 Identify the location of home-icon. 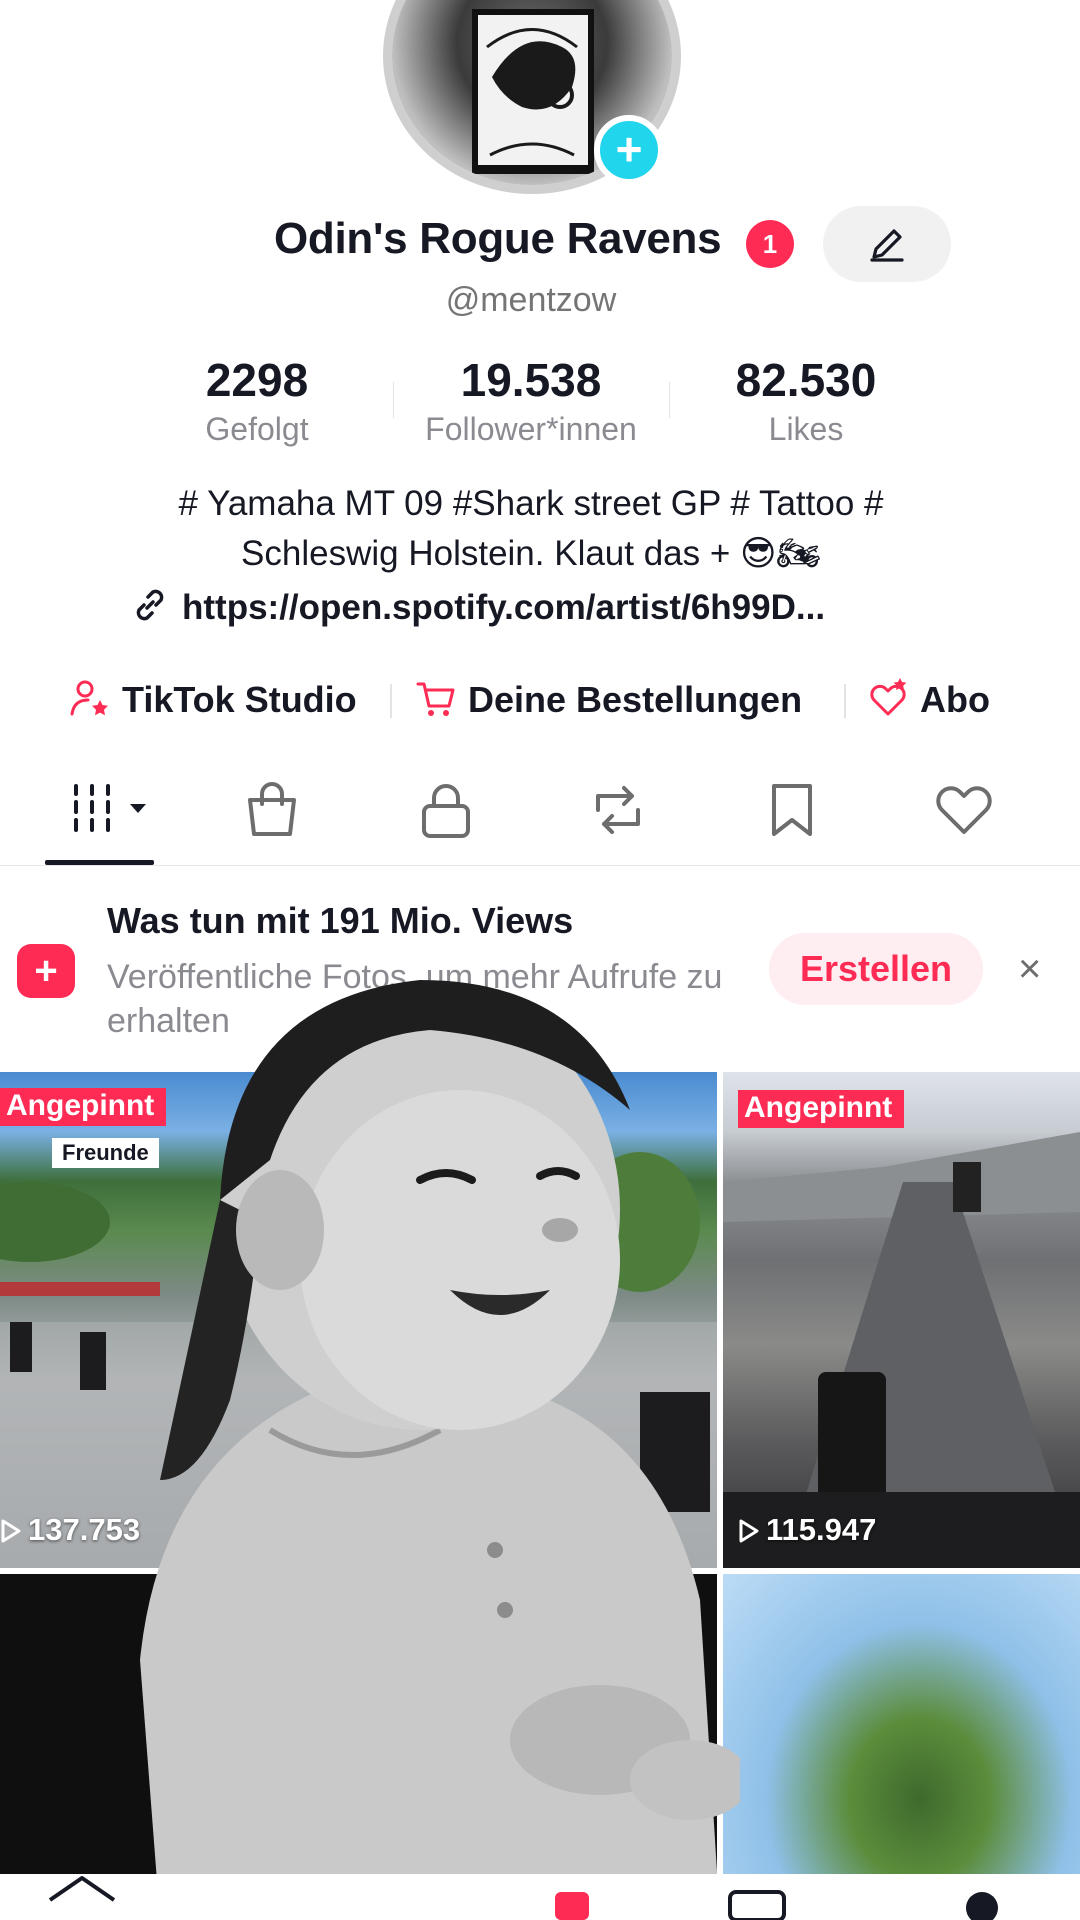
(82, 1889).